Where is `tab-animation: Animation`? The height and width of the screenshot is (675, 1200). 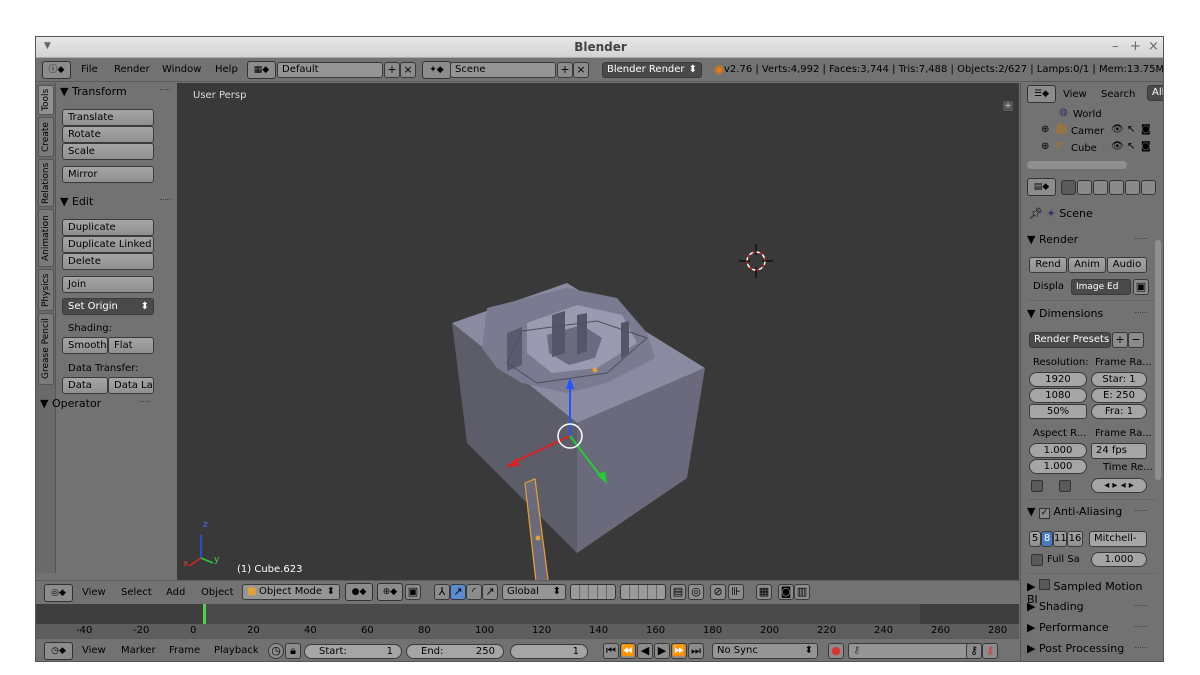
tab-animation: Animation is located at coordinates (46, 238).